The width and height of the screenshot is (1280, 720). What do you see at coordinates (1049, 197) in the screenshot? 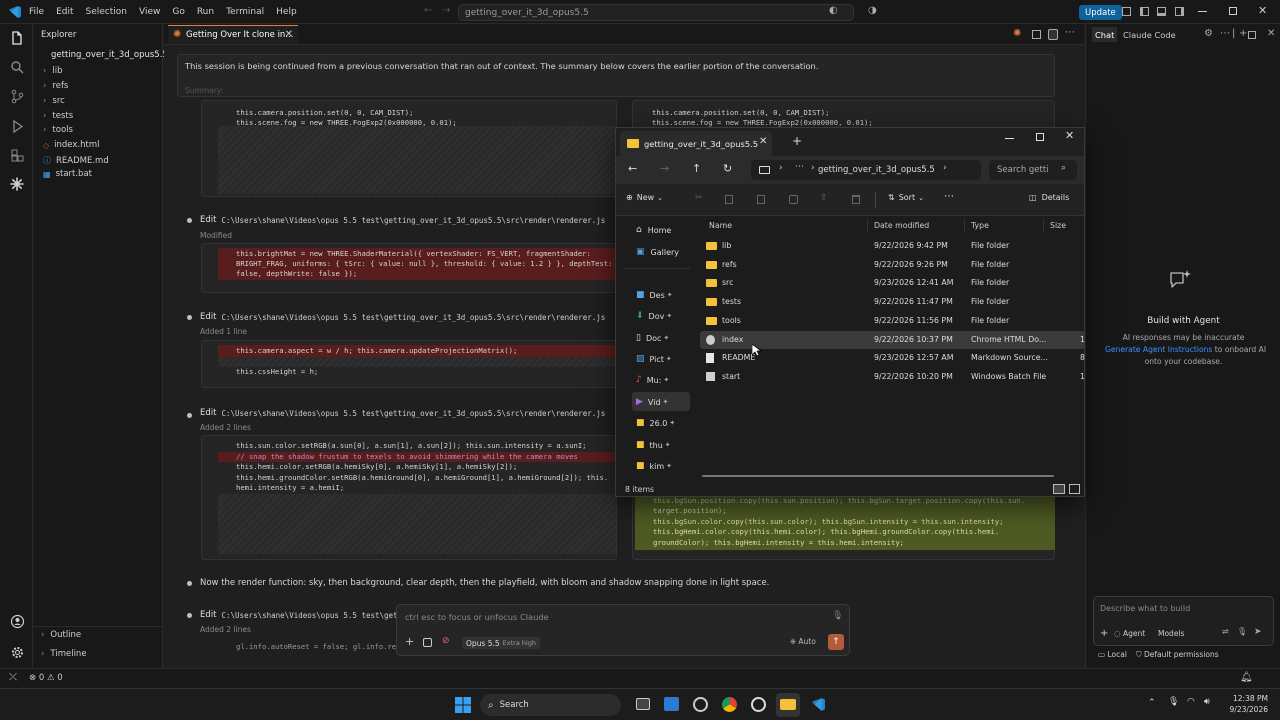
I see `details-button: ◫ Details` at bounding box center [1049, 197].